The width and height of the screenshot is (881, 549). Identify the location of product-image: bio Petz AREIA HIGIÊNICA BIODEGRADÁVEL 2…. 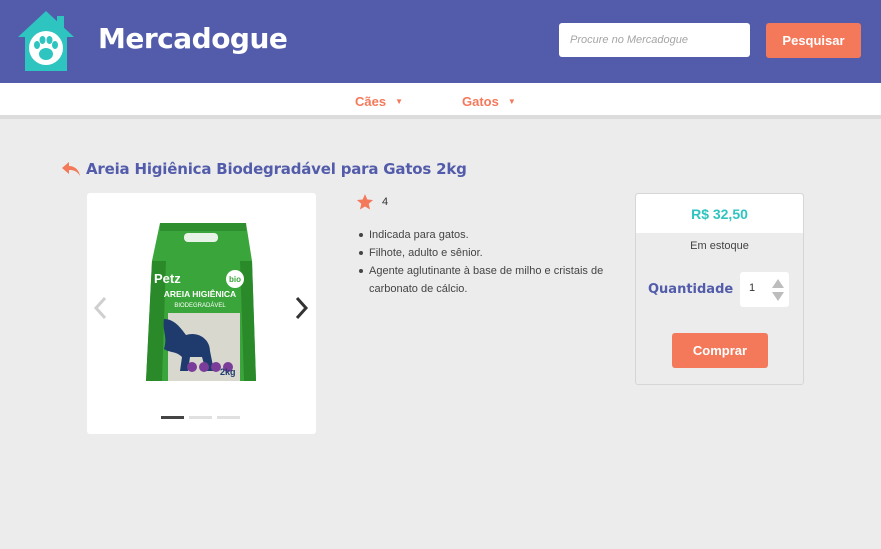
(201, 302).